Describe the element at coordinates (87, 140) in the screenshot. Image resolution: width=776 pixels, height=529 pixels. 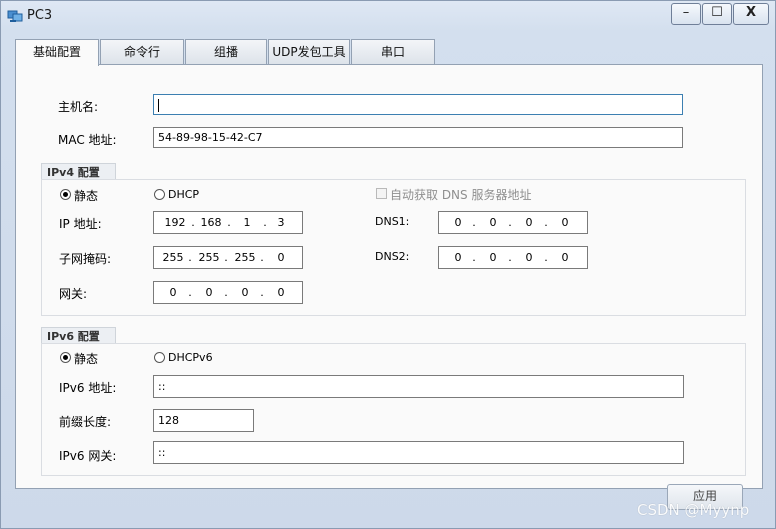
I see `mac-label: MAC 地址:` at that location.